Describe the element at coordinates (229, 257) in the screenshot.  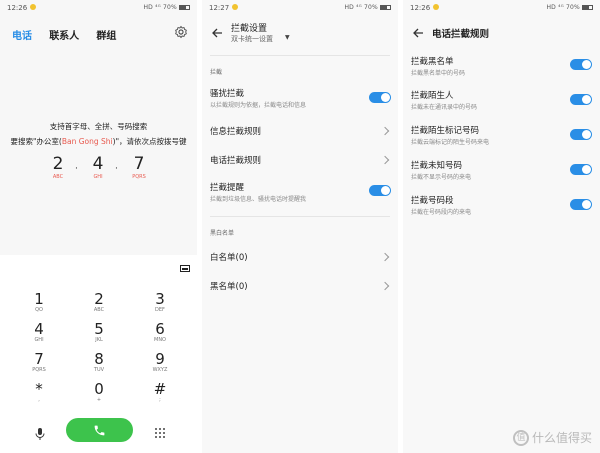
I see `whitelist-row: 白名单(0)` at that location.